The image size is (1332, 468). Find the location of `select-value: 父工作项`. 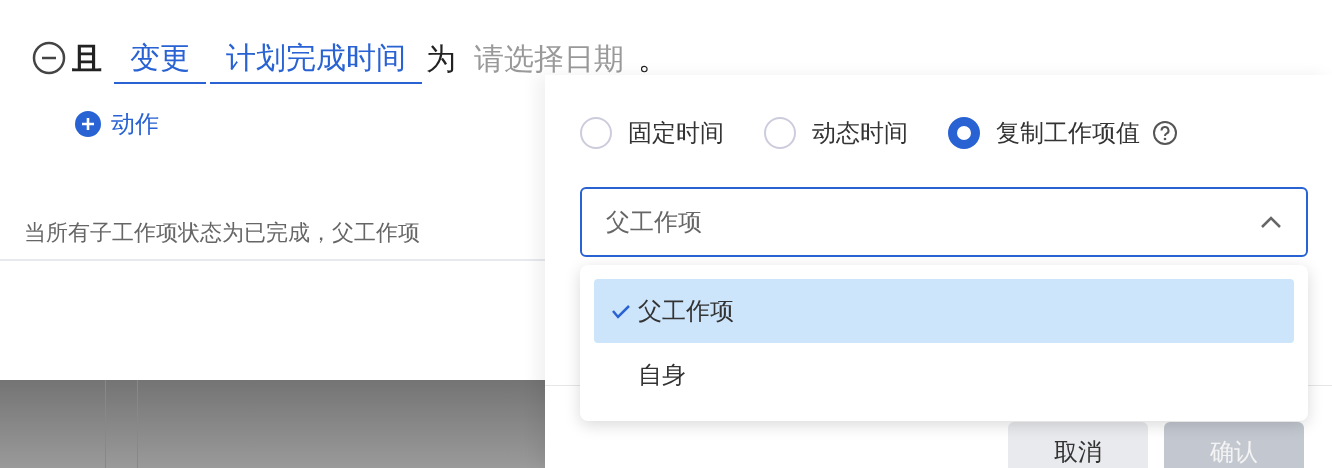

select-value: 父工作项 is located at coordinates (654, 222).